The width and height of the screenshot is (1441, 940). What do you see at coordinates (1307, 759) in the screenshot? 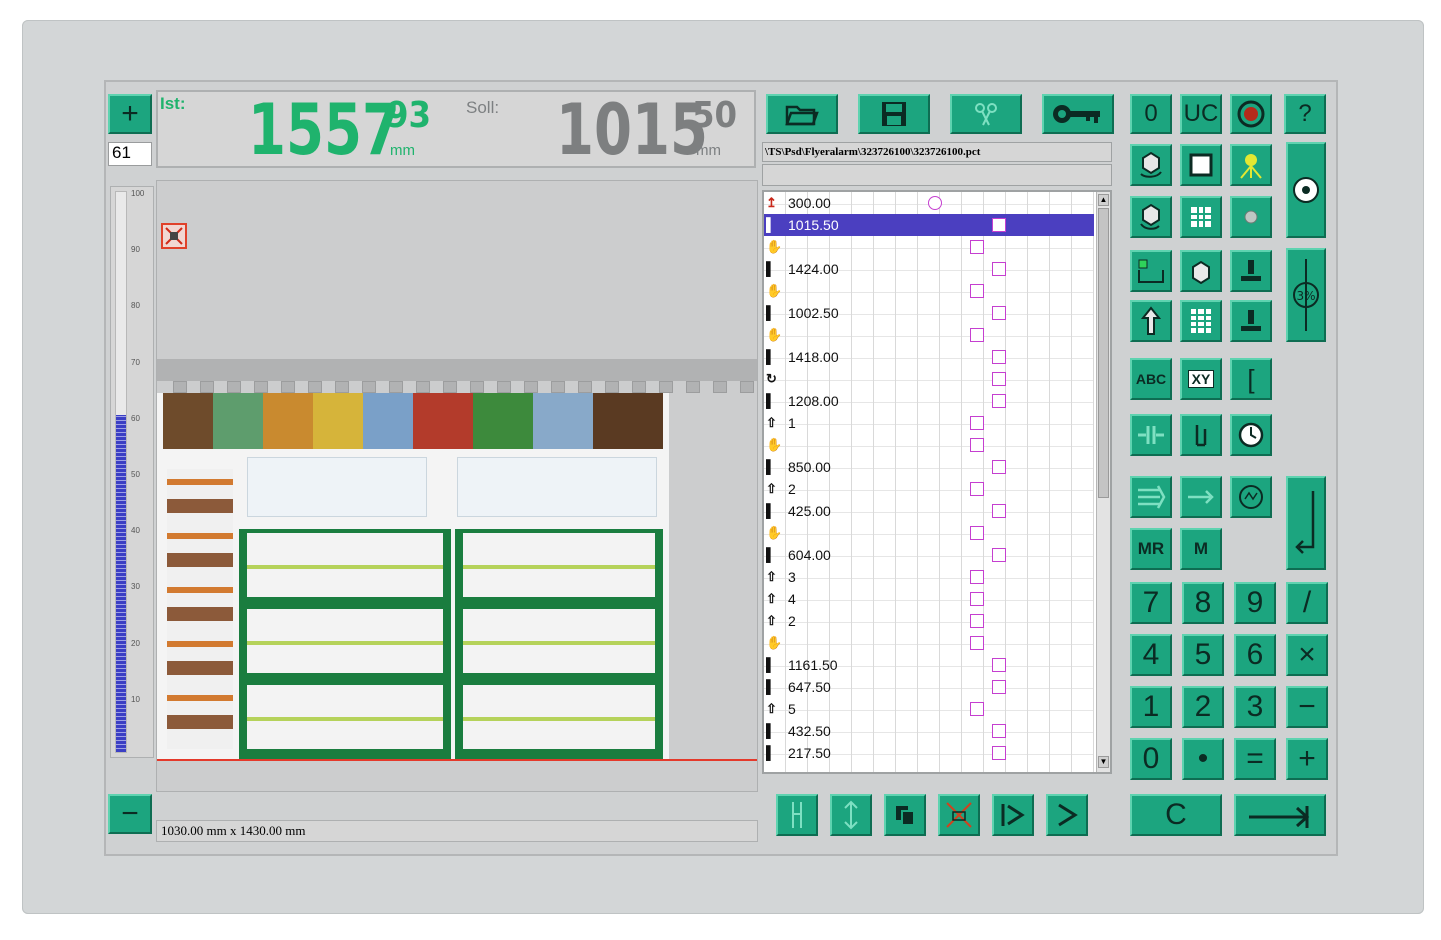
I see `keypad-key: +` at bounding box center [1307, 759].